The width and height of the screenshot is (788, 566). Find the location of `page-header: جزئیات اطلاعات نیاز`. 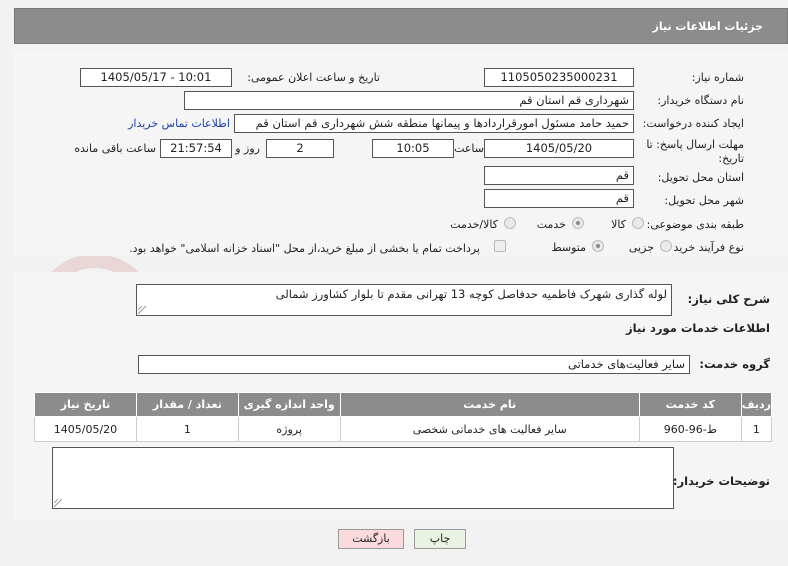

page-header: جزئیات اطلاعات نیاز is located at coordinates (401, 26).